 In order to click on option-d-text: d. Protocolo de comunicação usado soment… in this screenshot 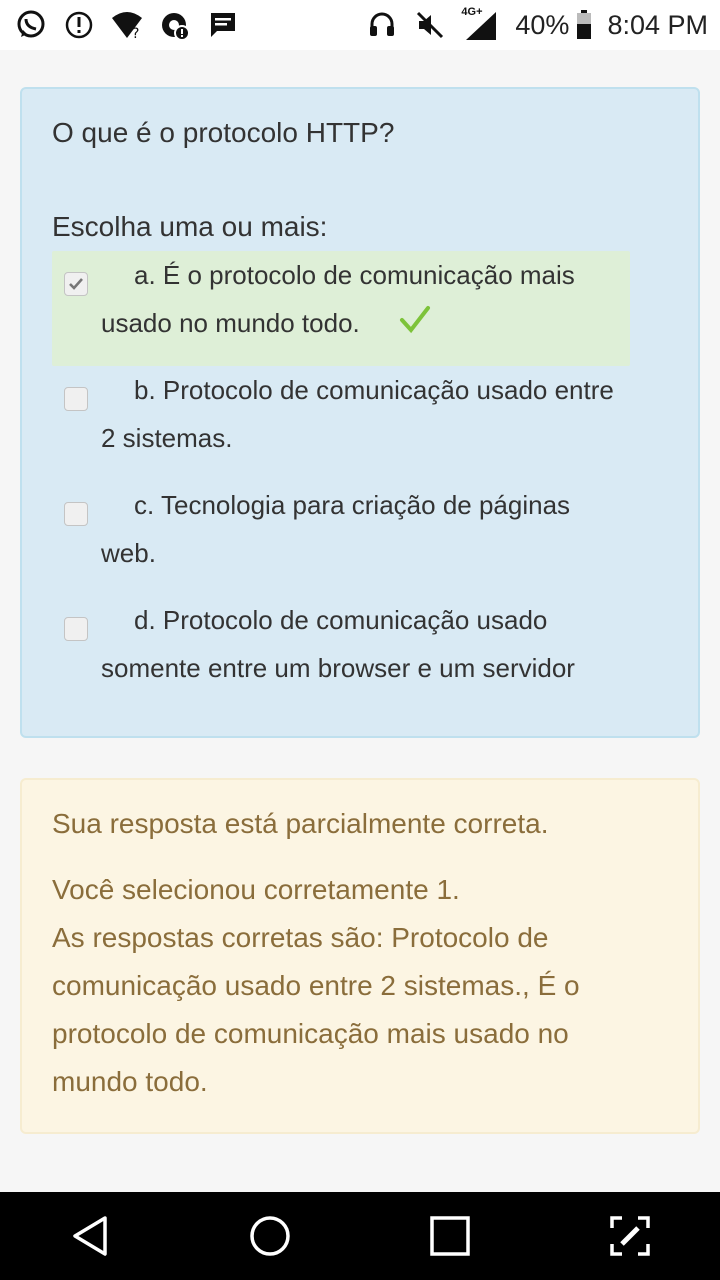, I will do `click(338, 644)`.